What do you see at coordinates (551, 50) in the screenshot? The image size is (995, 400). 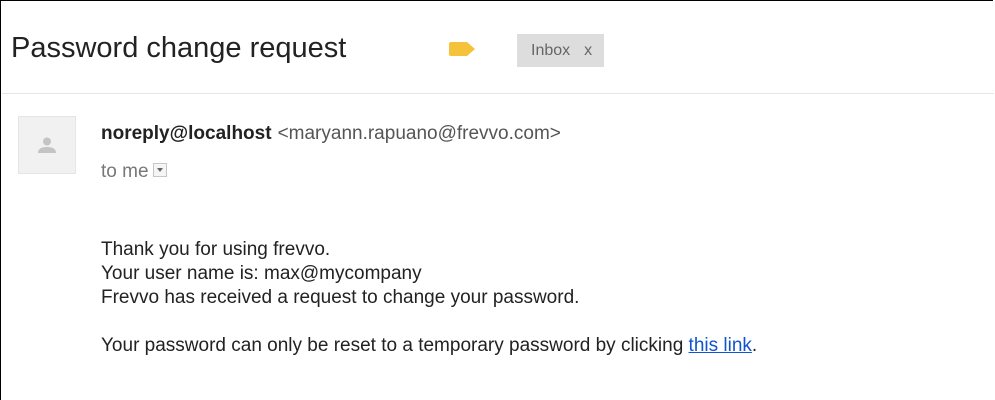 I see `inbox-label-text: Inbox` at bounding box center [551, 50].